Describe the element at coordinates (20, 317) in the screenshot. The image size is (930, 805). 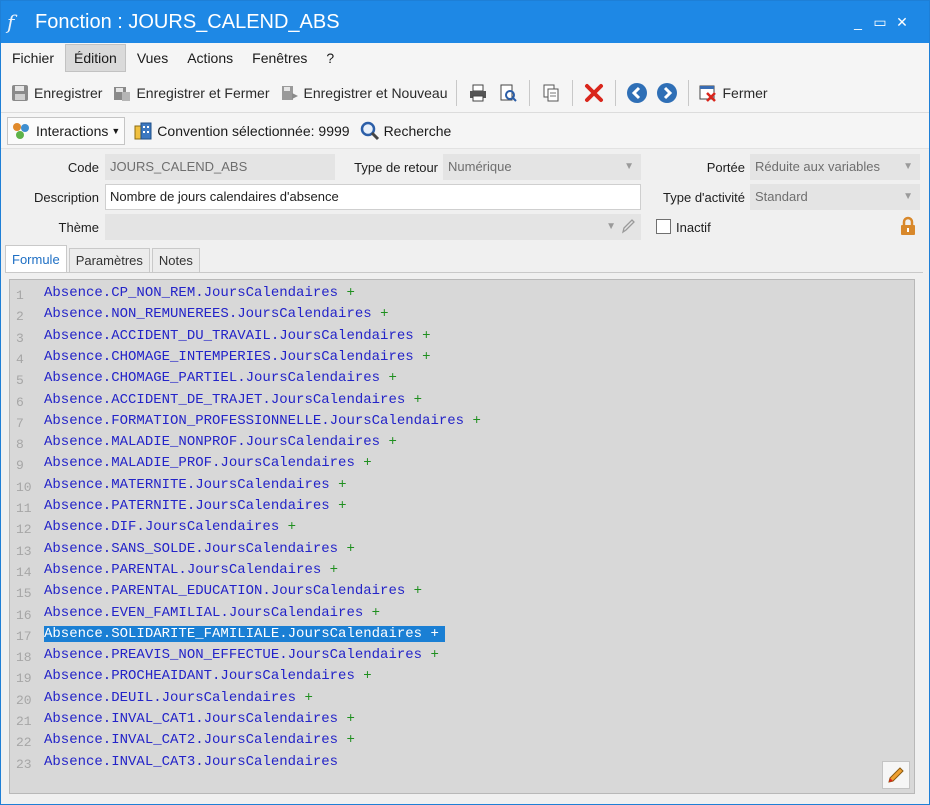
I see `line-number: 2` at that location.